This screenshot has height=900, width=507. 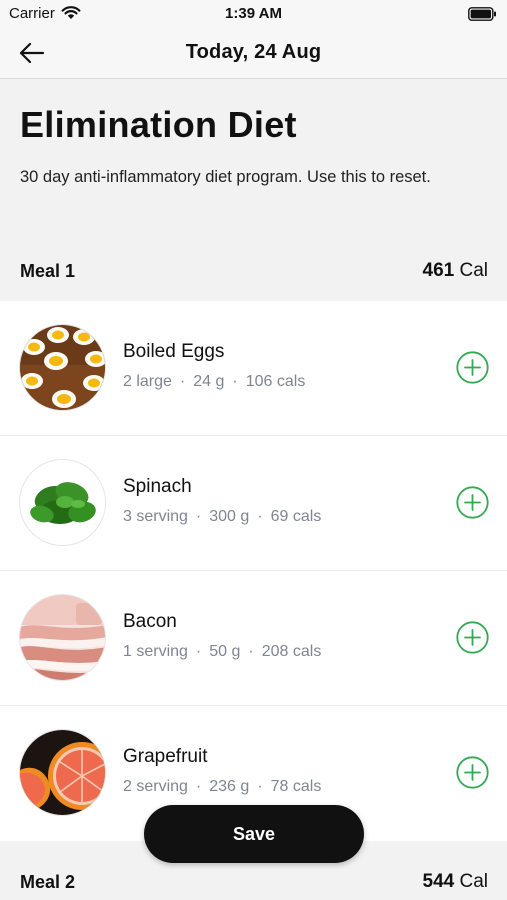 What do you see at coordinates (62, 502) in the screenshot?
I see `spinach-image` at bounding box center [62, 502].